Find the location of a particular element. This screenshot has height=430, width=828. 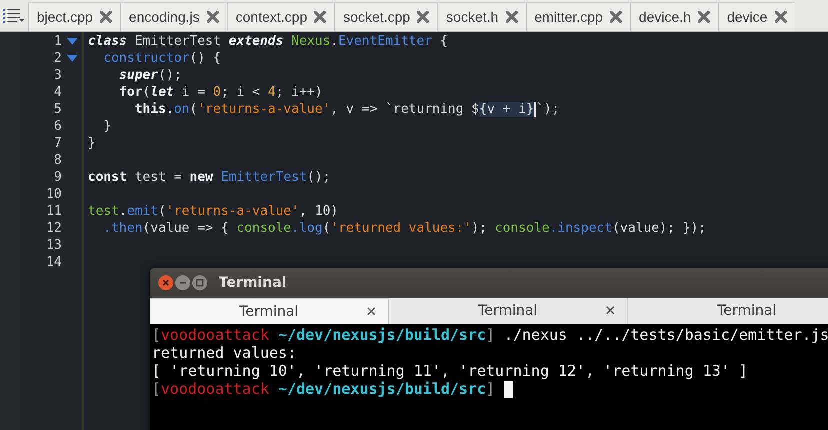

maximize-window-icon is located at coordinates (200, 283).